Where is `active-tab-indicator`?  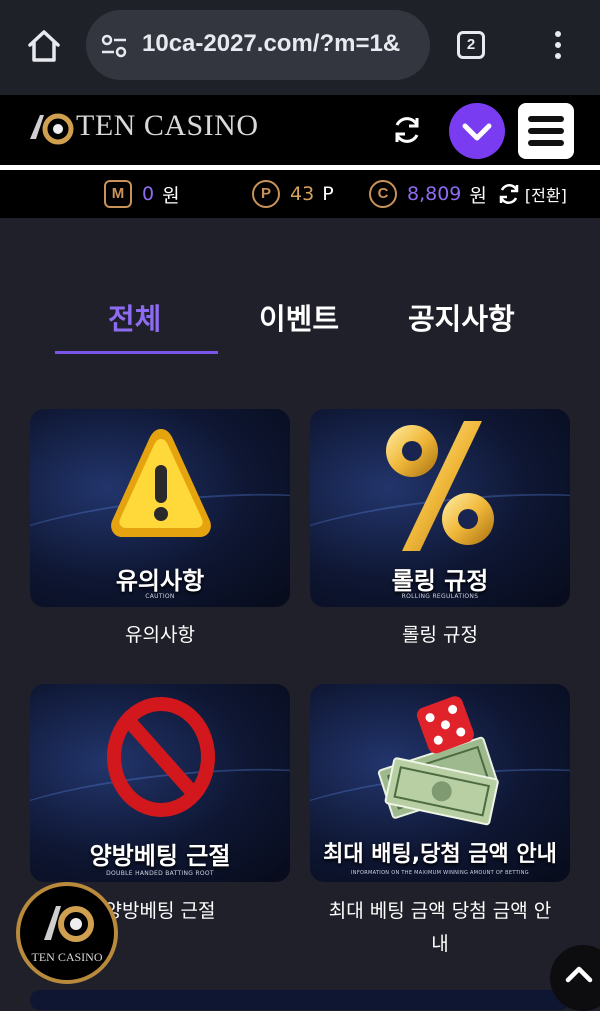 active-tab-indicator is located at coordinates (136, 352).